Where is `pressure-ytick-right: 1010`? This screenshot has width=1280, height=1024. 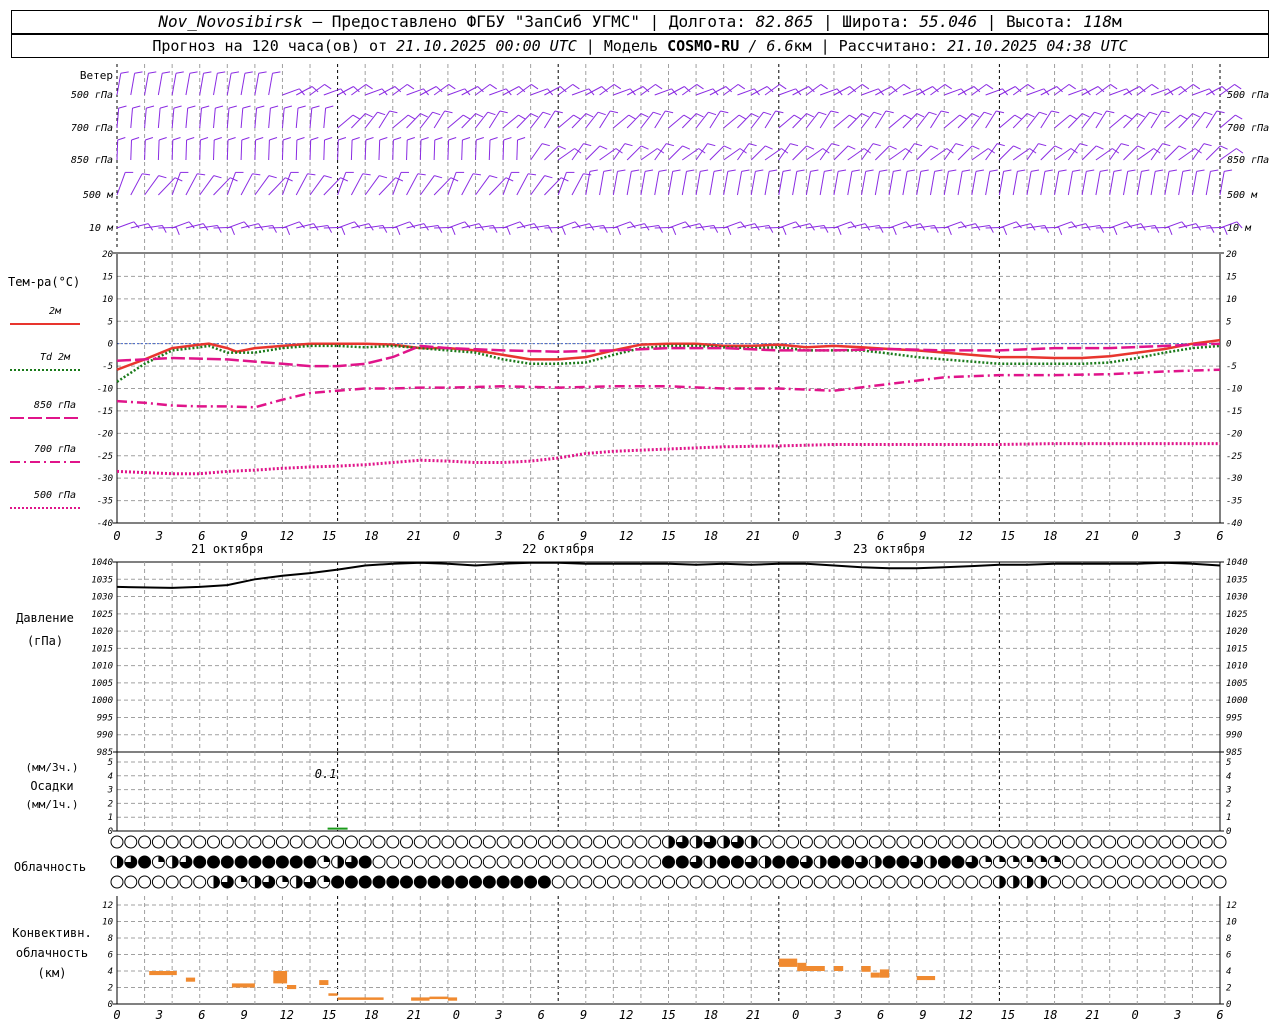
pressure-ytick-right: 1010 is located at coordinates (1237, 667).